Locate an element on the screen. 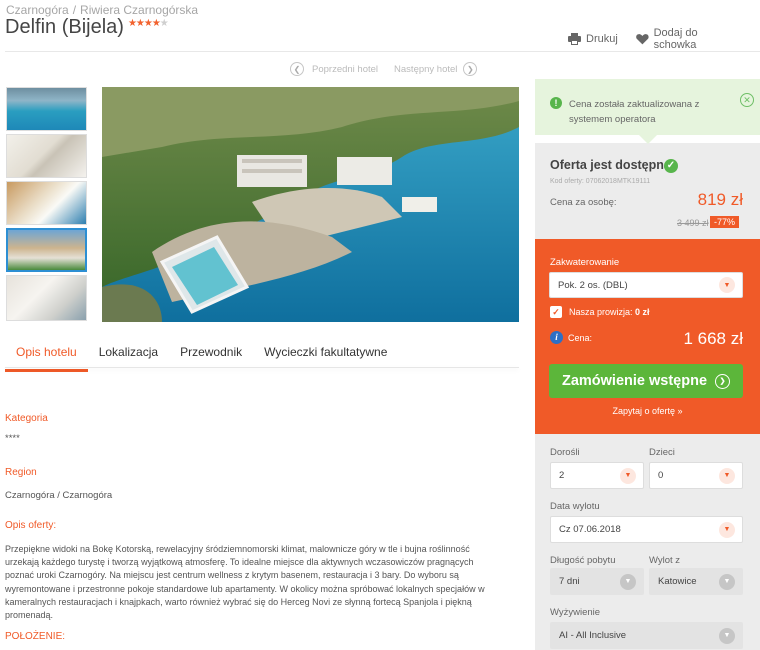 The height and width of the screenshot is (650, 760). info-success-icon: ! is located at coordinates (556, 103).